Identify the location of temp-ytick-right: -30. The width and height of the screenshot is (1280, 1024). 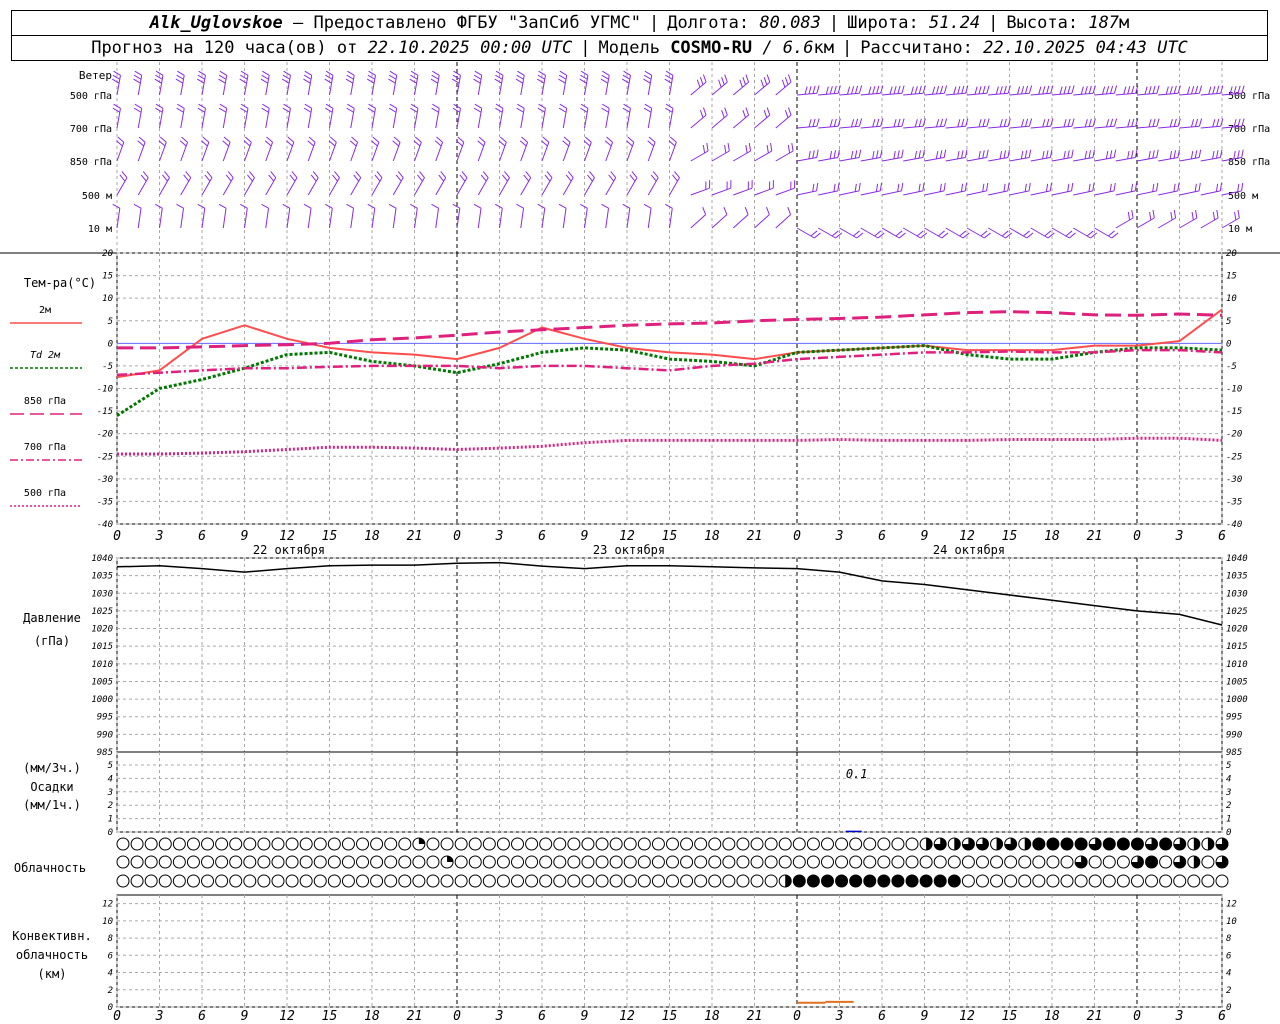
(1234, 480).